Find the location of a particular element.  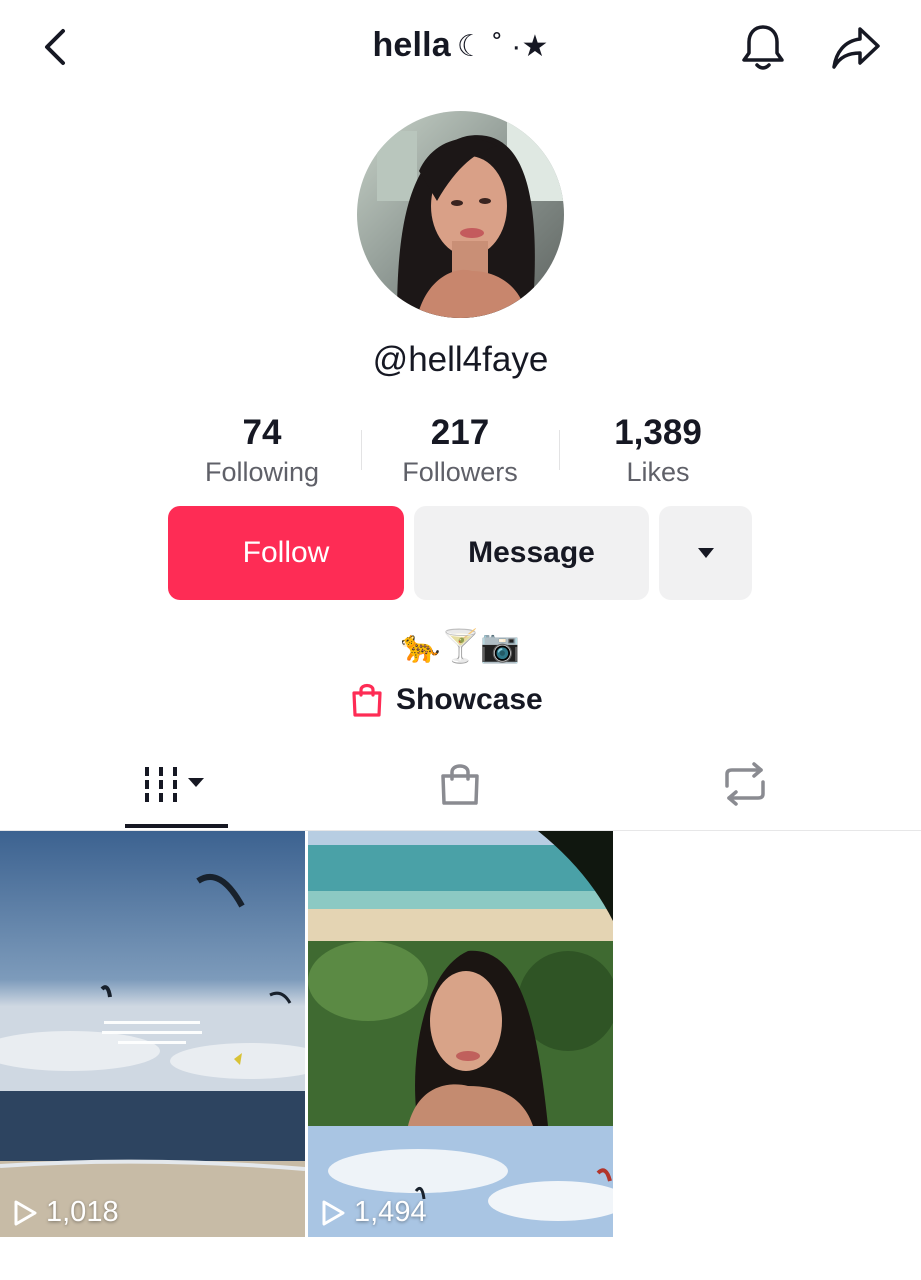

profile-tabs is located at coordinates (460, 785).